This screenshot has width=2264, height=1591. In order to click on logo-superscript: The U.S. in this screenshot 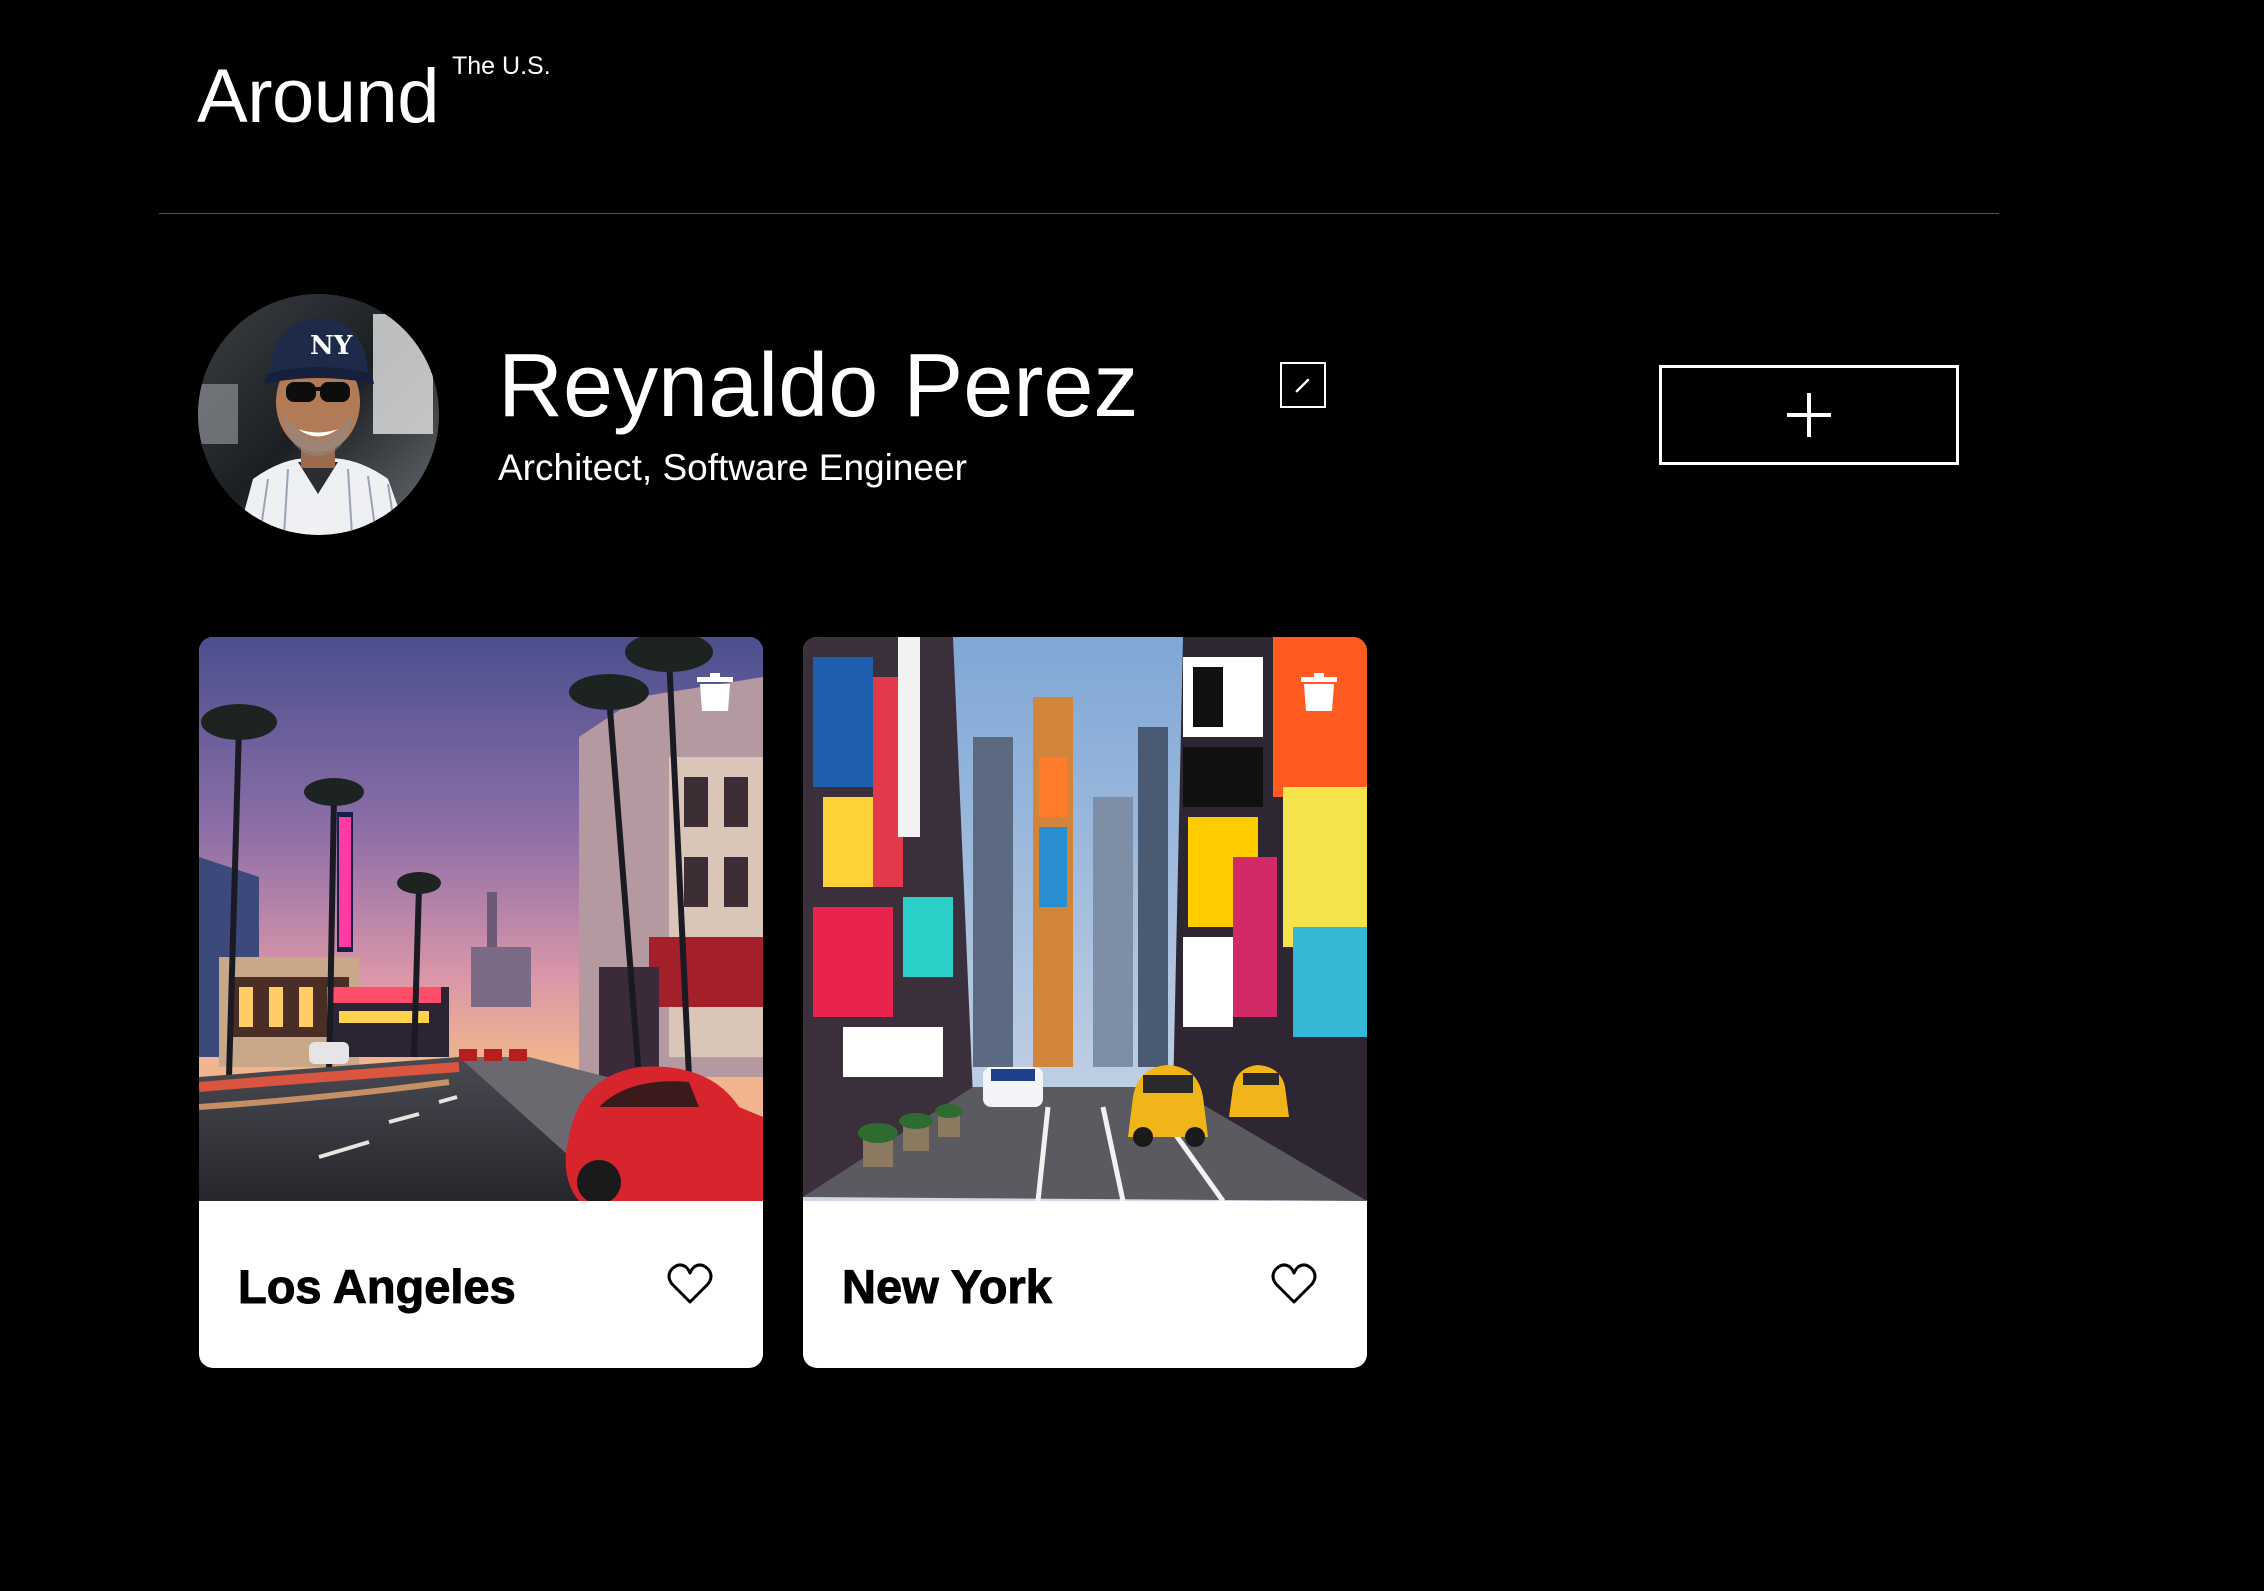, I will do `click(501, 66)`.